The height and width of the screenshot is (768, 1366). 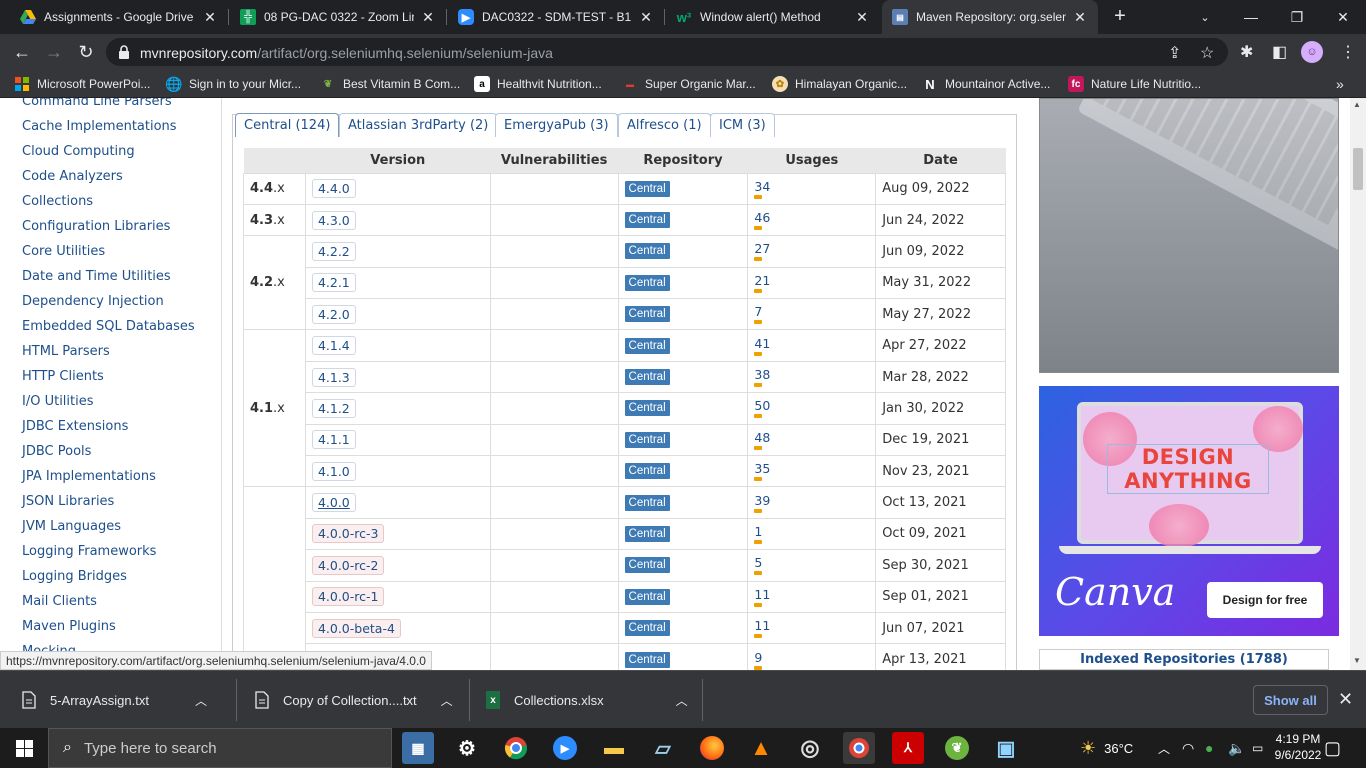 I want to click on version-link: 4.0.0-beta-4, so click(x=356, y=628).